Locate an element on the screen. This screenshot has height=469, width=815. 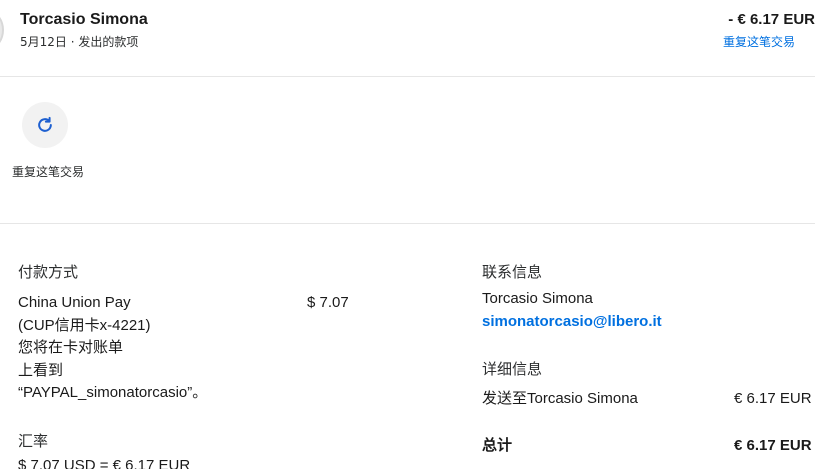
total-amount: € 6.17 EUR is located at coordinates (773, 445).